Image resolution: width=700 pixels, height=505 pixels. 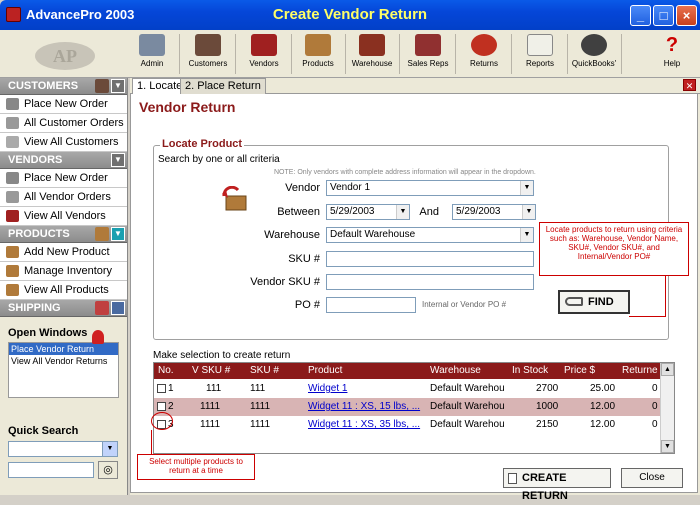 I want to click on grid-scrollbar: ▲ ▼, so click(x=667, y=408).